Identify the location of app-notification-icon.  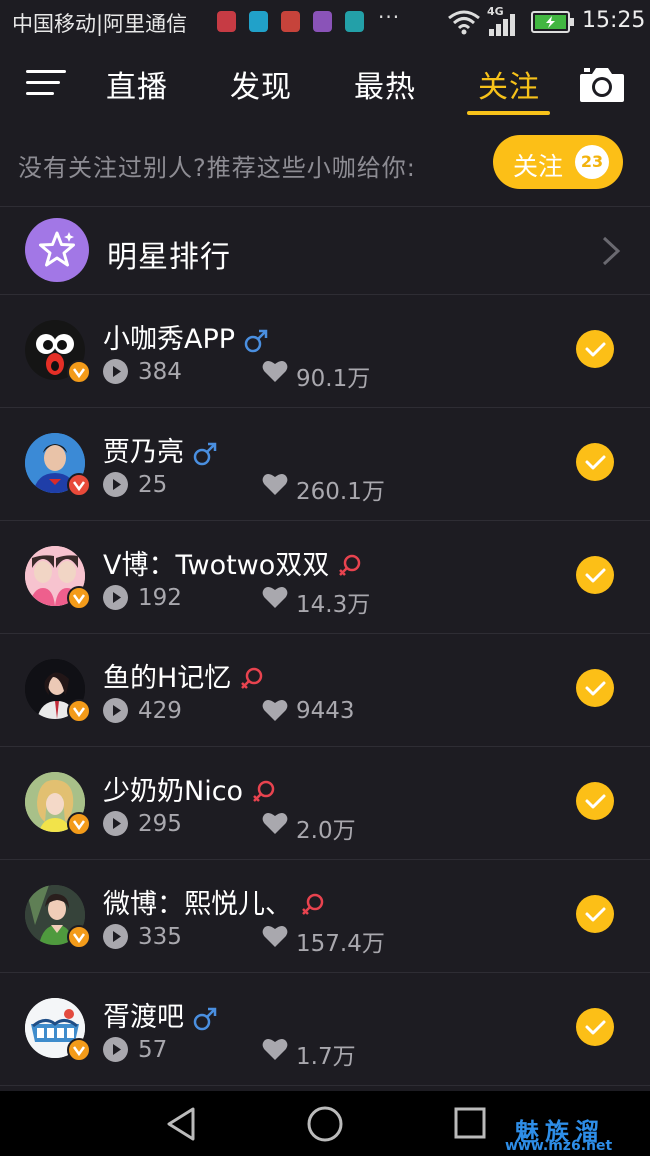
(290, 21).